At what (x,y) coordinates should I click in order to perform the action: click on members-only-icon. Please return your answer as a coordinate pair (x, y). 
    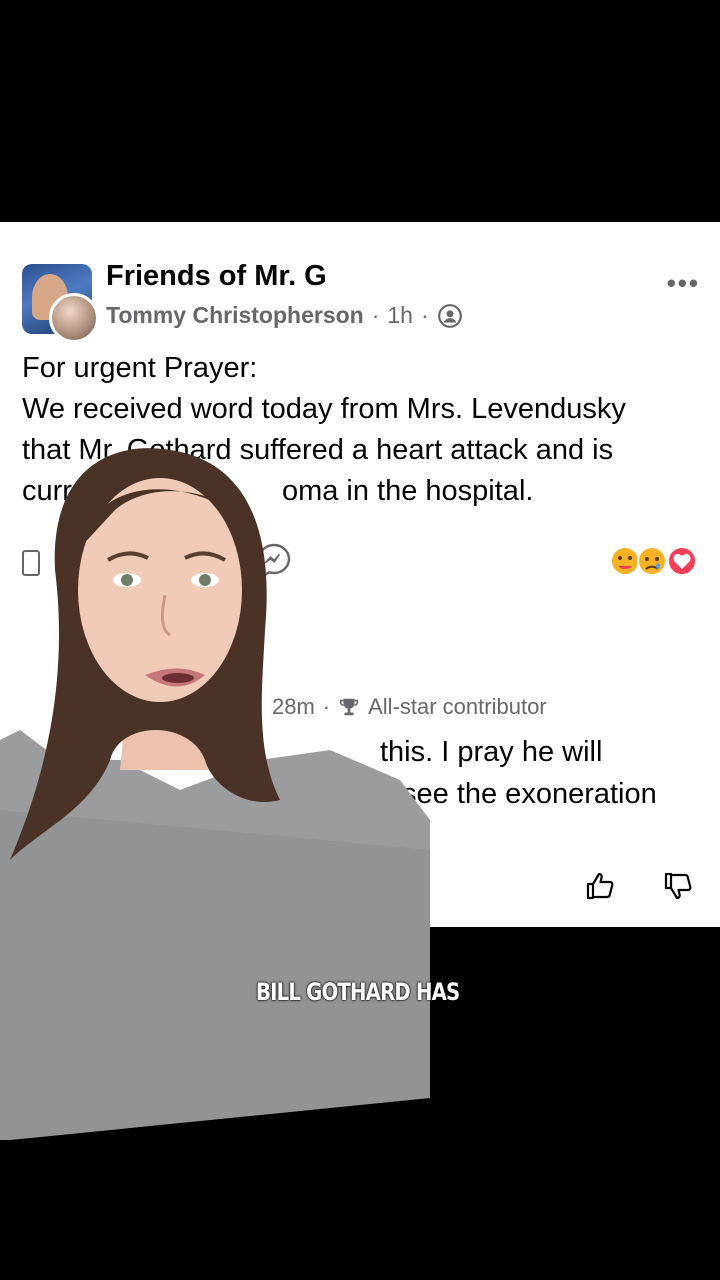
    Looking at the image, I should click on (449, 315).